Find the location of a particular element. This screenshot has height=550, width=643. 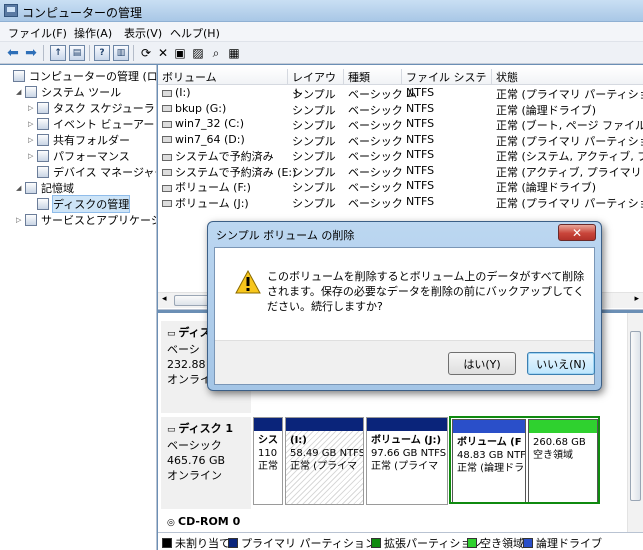

tree-item-label: 記憶域 is located at coordinates (57, 188).